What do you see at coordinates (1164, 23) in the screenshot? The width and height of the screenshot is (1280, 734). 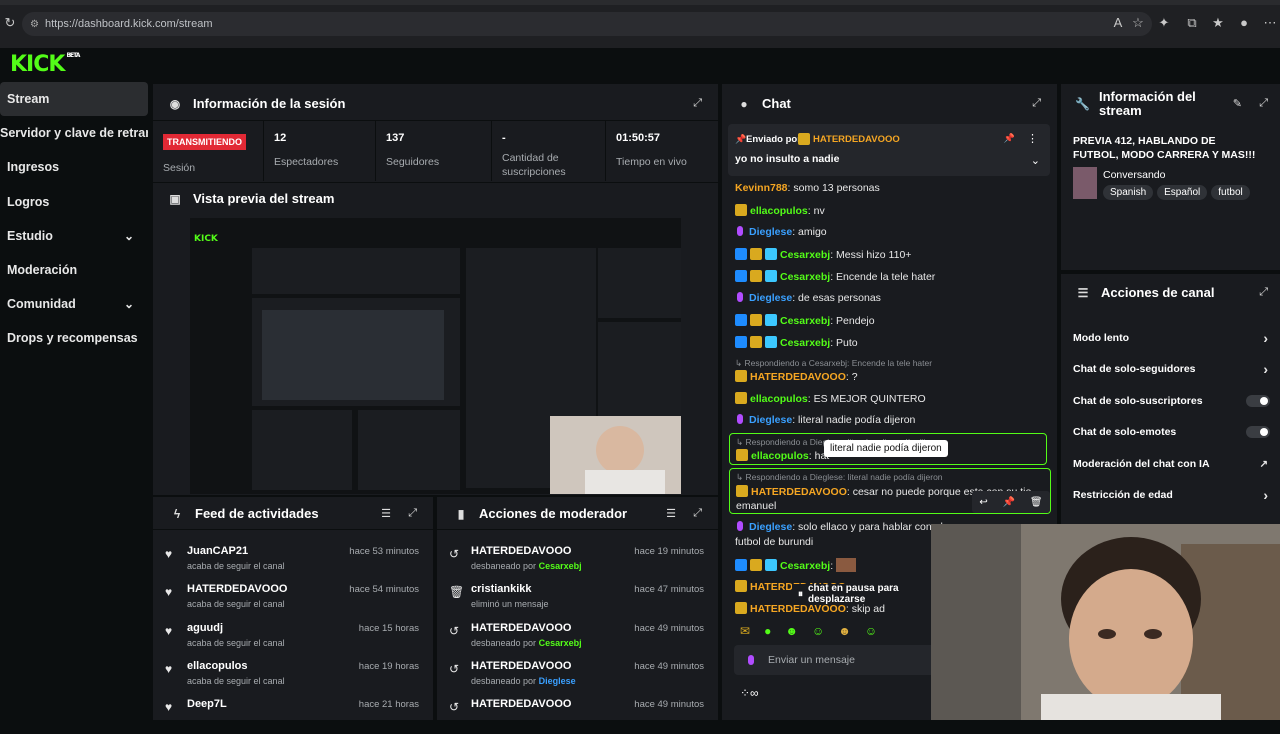 I see `extensions-icon: ✦` at bounding box center [1164, 23].